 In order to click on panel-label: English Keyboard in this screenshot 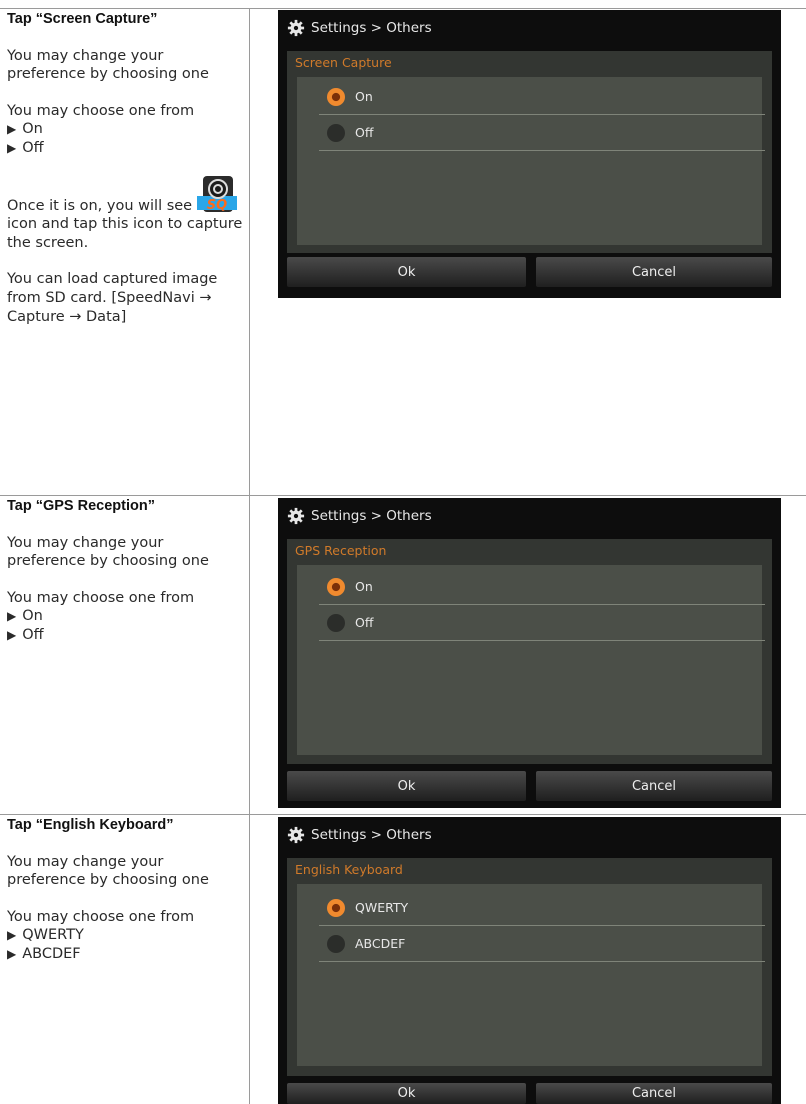, I will do `click(349, 869)`.